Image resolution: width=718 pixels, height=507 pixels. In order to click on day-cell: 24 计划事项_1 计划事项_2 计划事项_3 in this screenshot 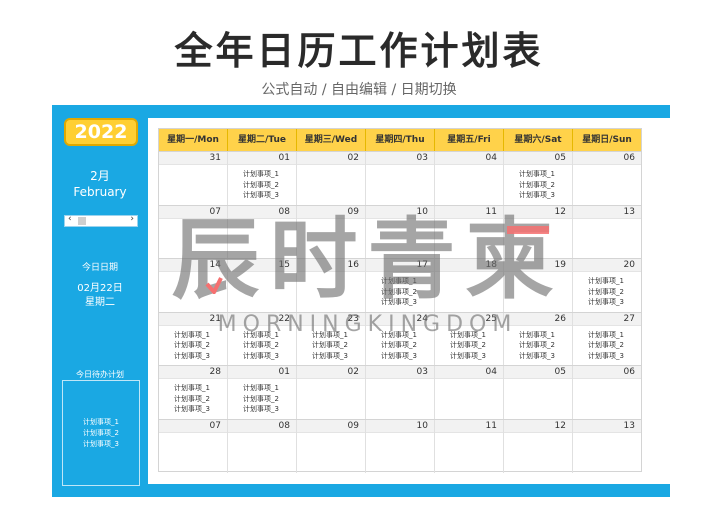, I will do `click(400, 339)`.